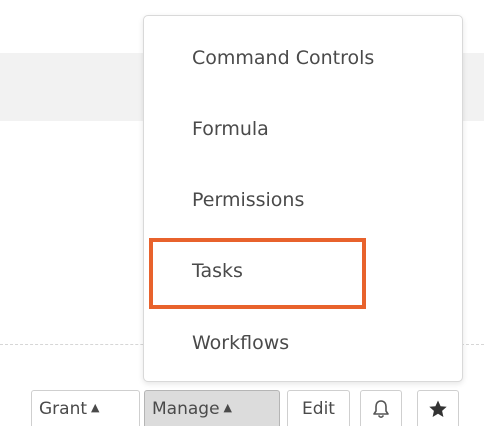 This screenshot has height=427, width=484. I want to click on menu-item-tasks: Tasks, so click(217, 271).